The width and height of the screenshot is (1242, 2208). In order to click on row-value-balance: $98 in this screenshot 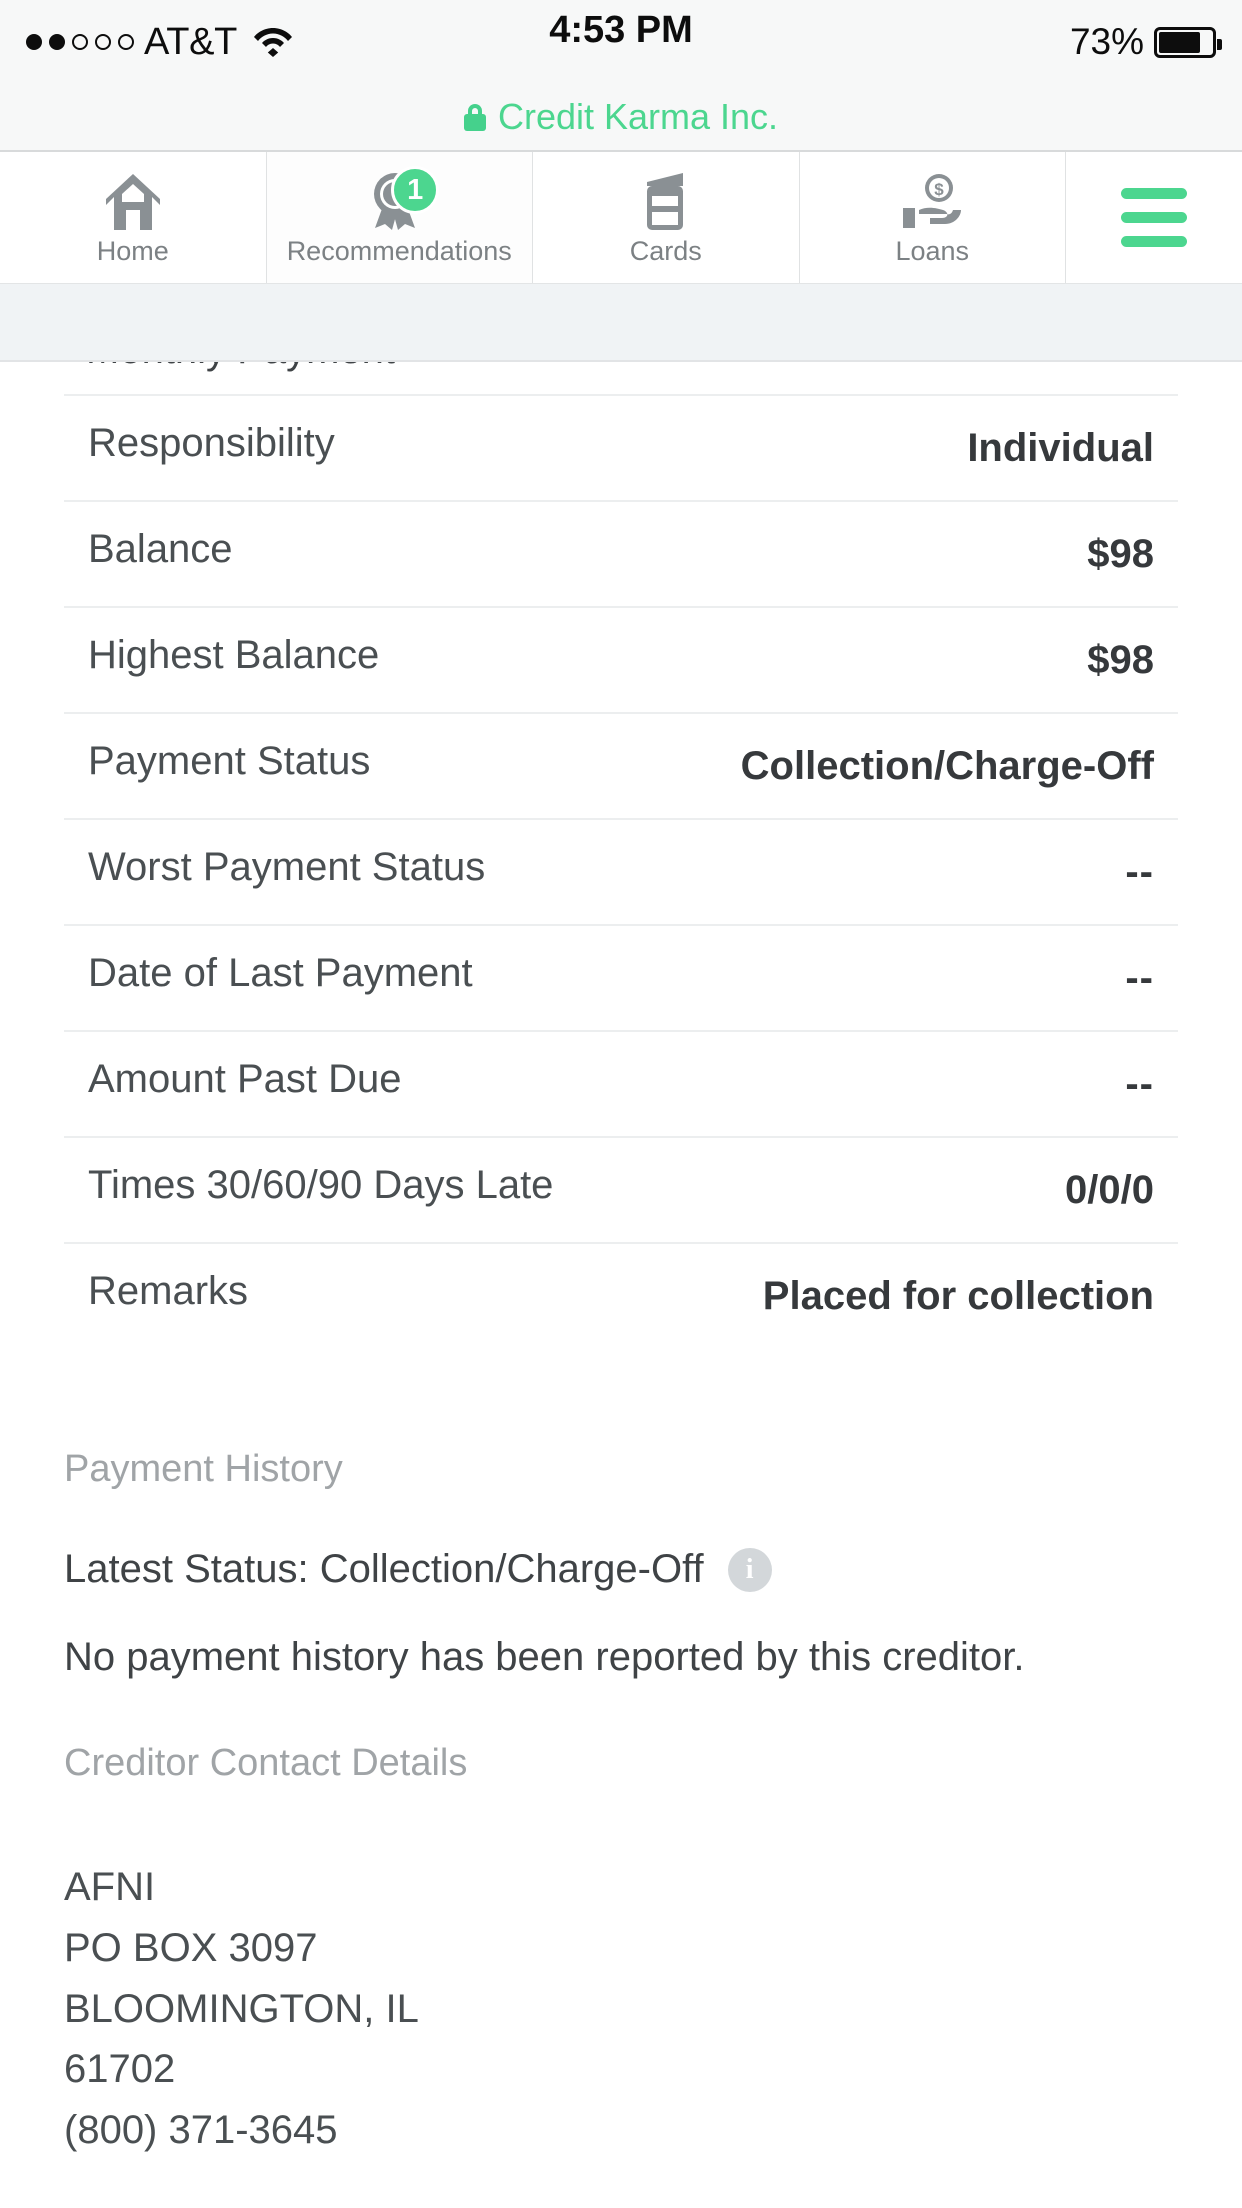, I will do `click(1120, 554)`.